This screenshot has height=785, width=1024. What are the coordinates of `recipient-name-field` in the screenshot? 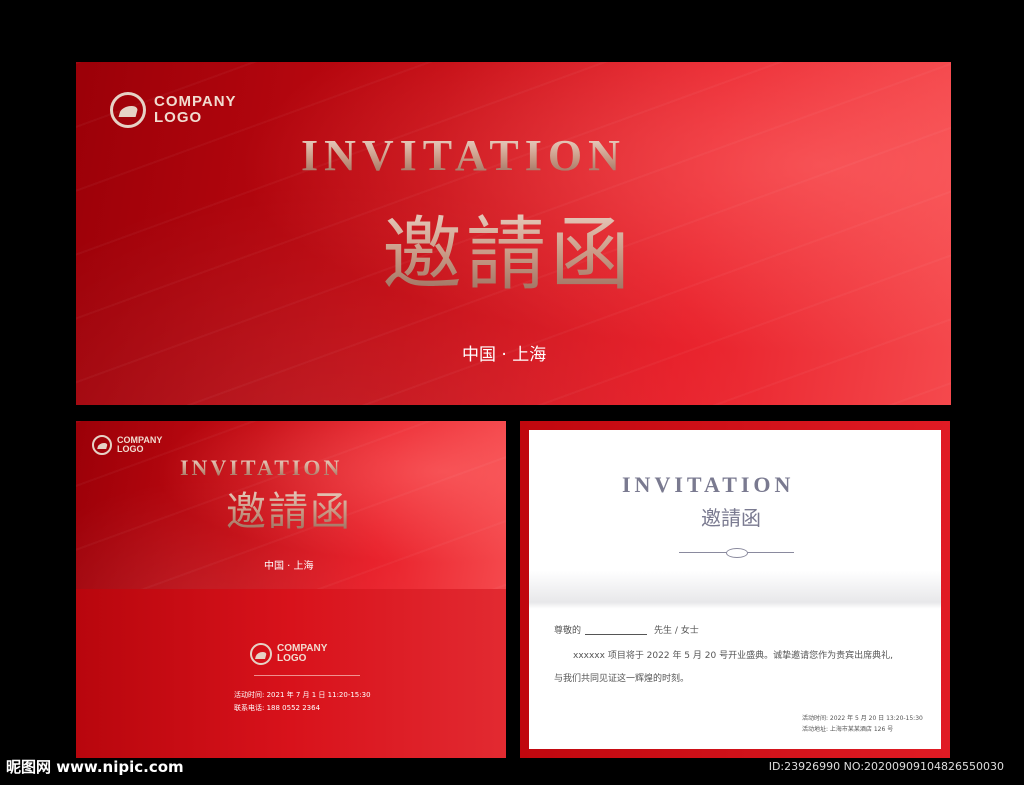 It's located at (616, 634).